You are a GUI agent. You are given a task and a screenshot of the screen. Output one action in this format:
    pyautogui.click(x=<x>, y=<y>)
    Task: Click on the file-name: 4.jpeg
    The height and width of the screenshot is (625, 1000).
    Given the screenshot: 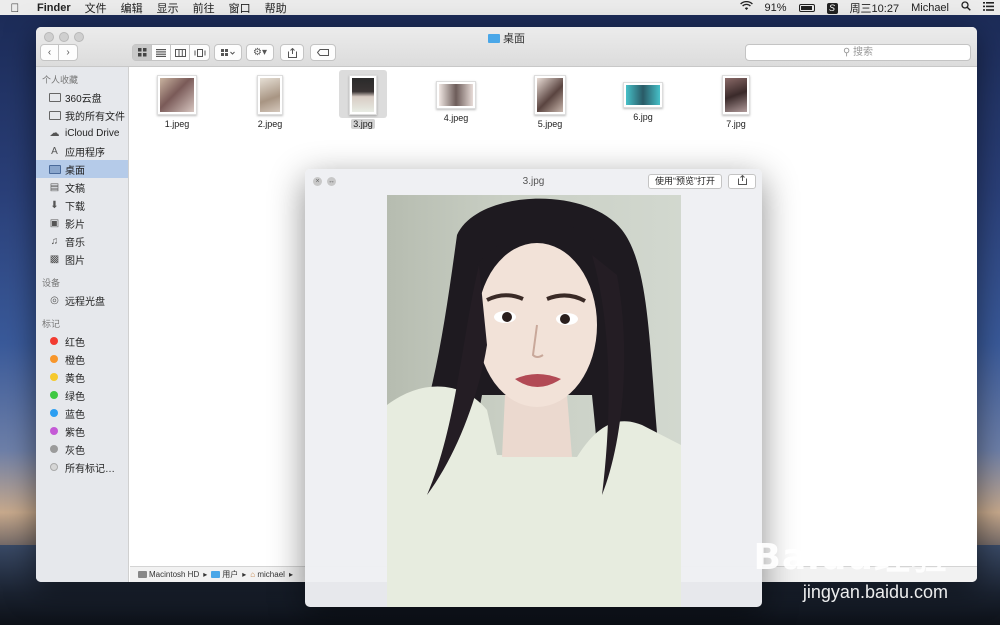 What is the action you would take?
    pyautogui.click(x=456, y=118)
    